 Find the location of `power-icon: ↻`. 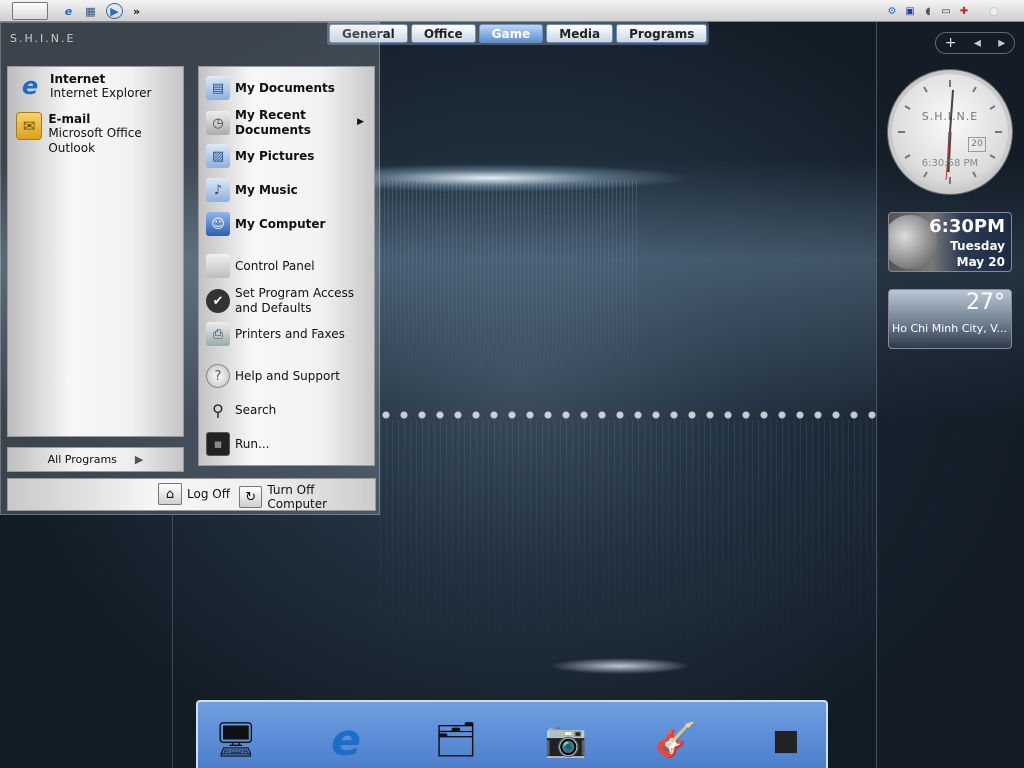

power-icon: ↻ is located at coordinates (251, 497).